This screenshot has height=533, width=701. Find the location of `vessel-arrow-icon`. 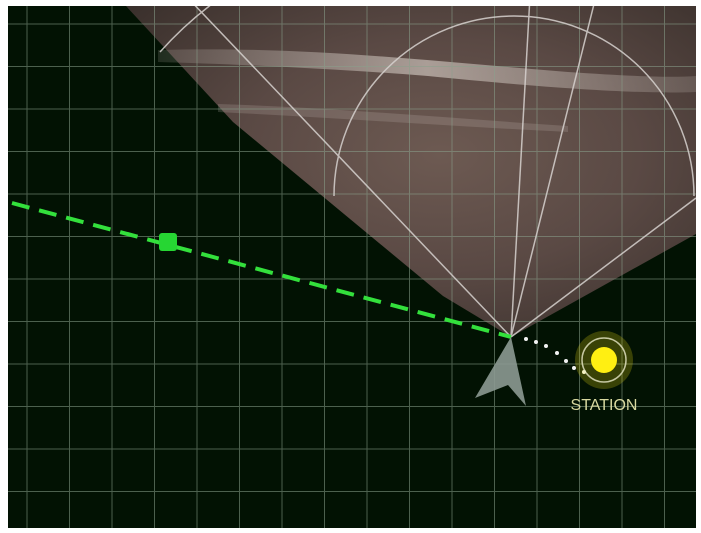

vessel-arrow-icon is located at coordinates (500, 371).